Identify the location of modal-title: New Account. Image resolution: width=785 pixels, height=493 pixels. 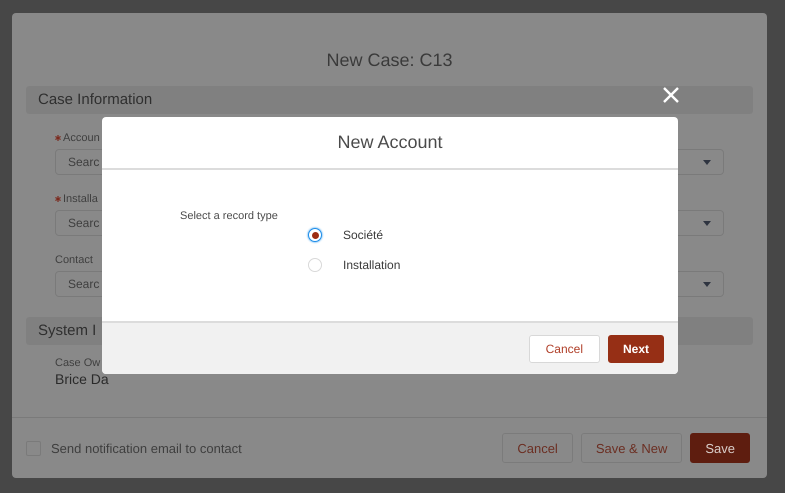
(390, 142).